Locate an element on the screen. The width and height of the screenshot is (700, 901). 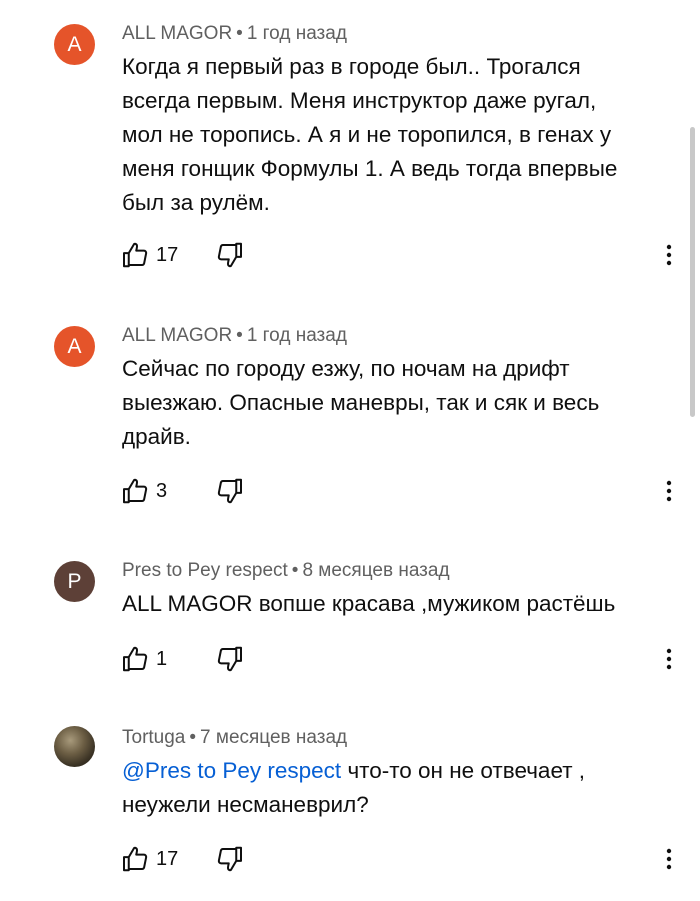
comment-meta: Pres to Pey respect • 8 месяцев назад is located at coordinates (286, 571).